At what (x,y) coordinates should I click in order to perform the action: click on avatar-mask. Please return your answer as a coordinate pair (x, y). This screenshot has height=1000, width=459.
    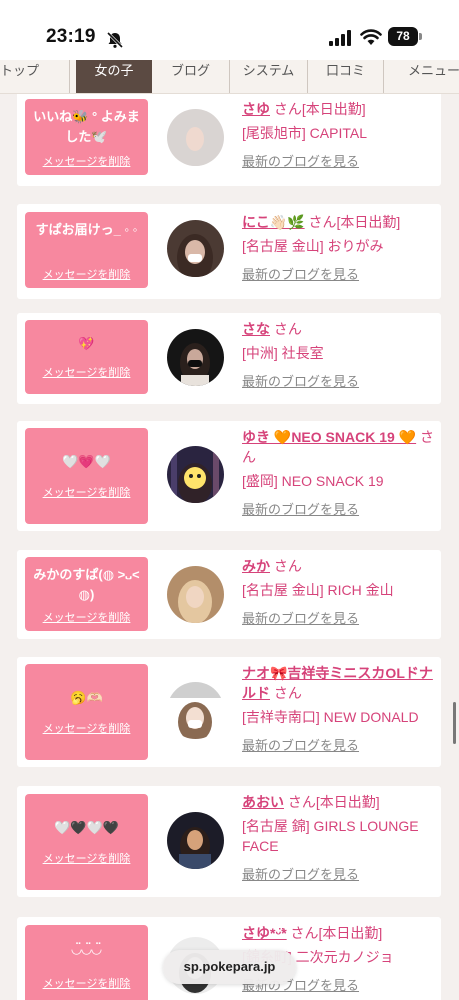
    Looking at the image, I should click on (195, 258).